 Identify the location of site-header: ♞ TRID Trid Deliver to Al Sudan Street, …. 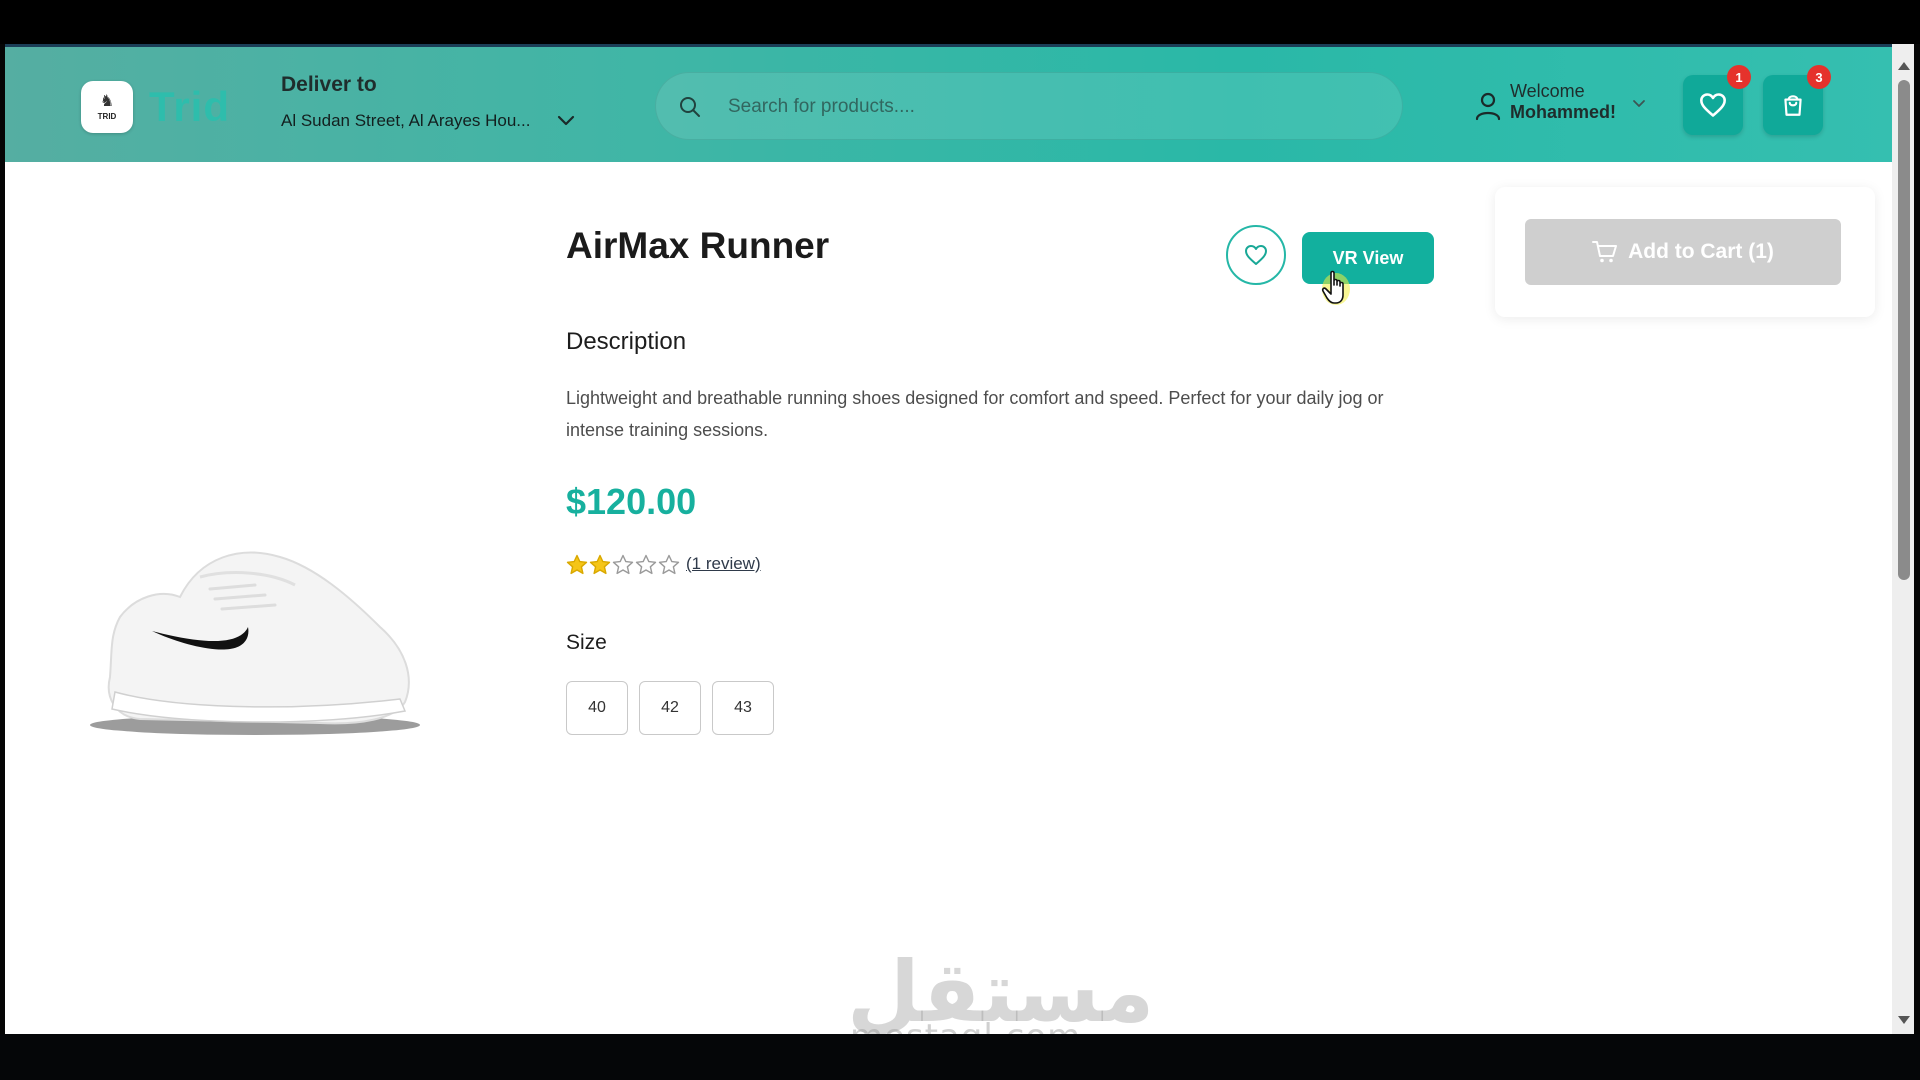
(951, 104).